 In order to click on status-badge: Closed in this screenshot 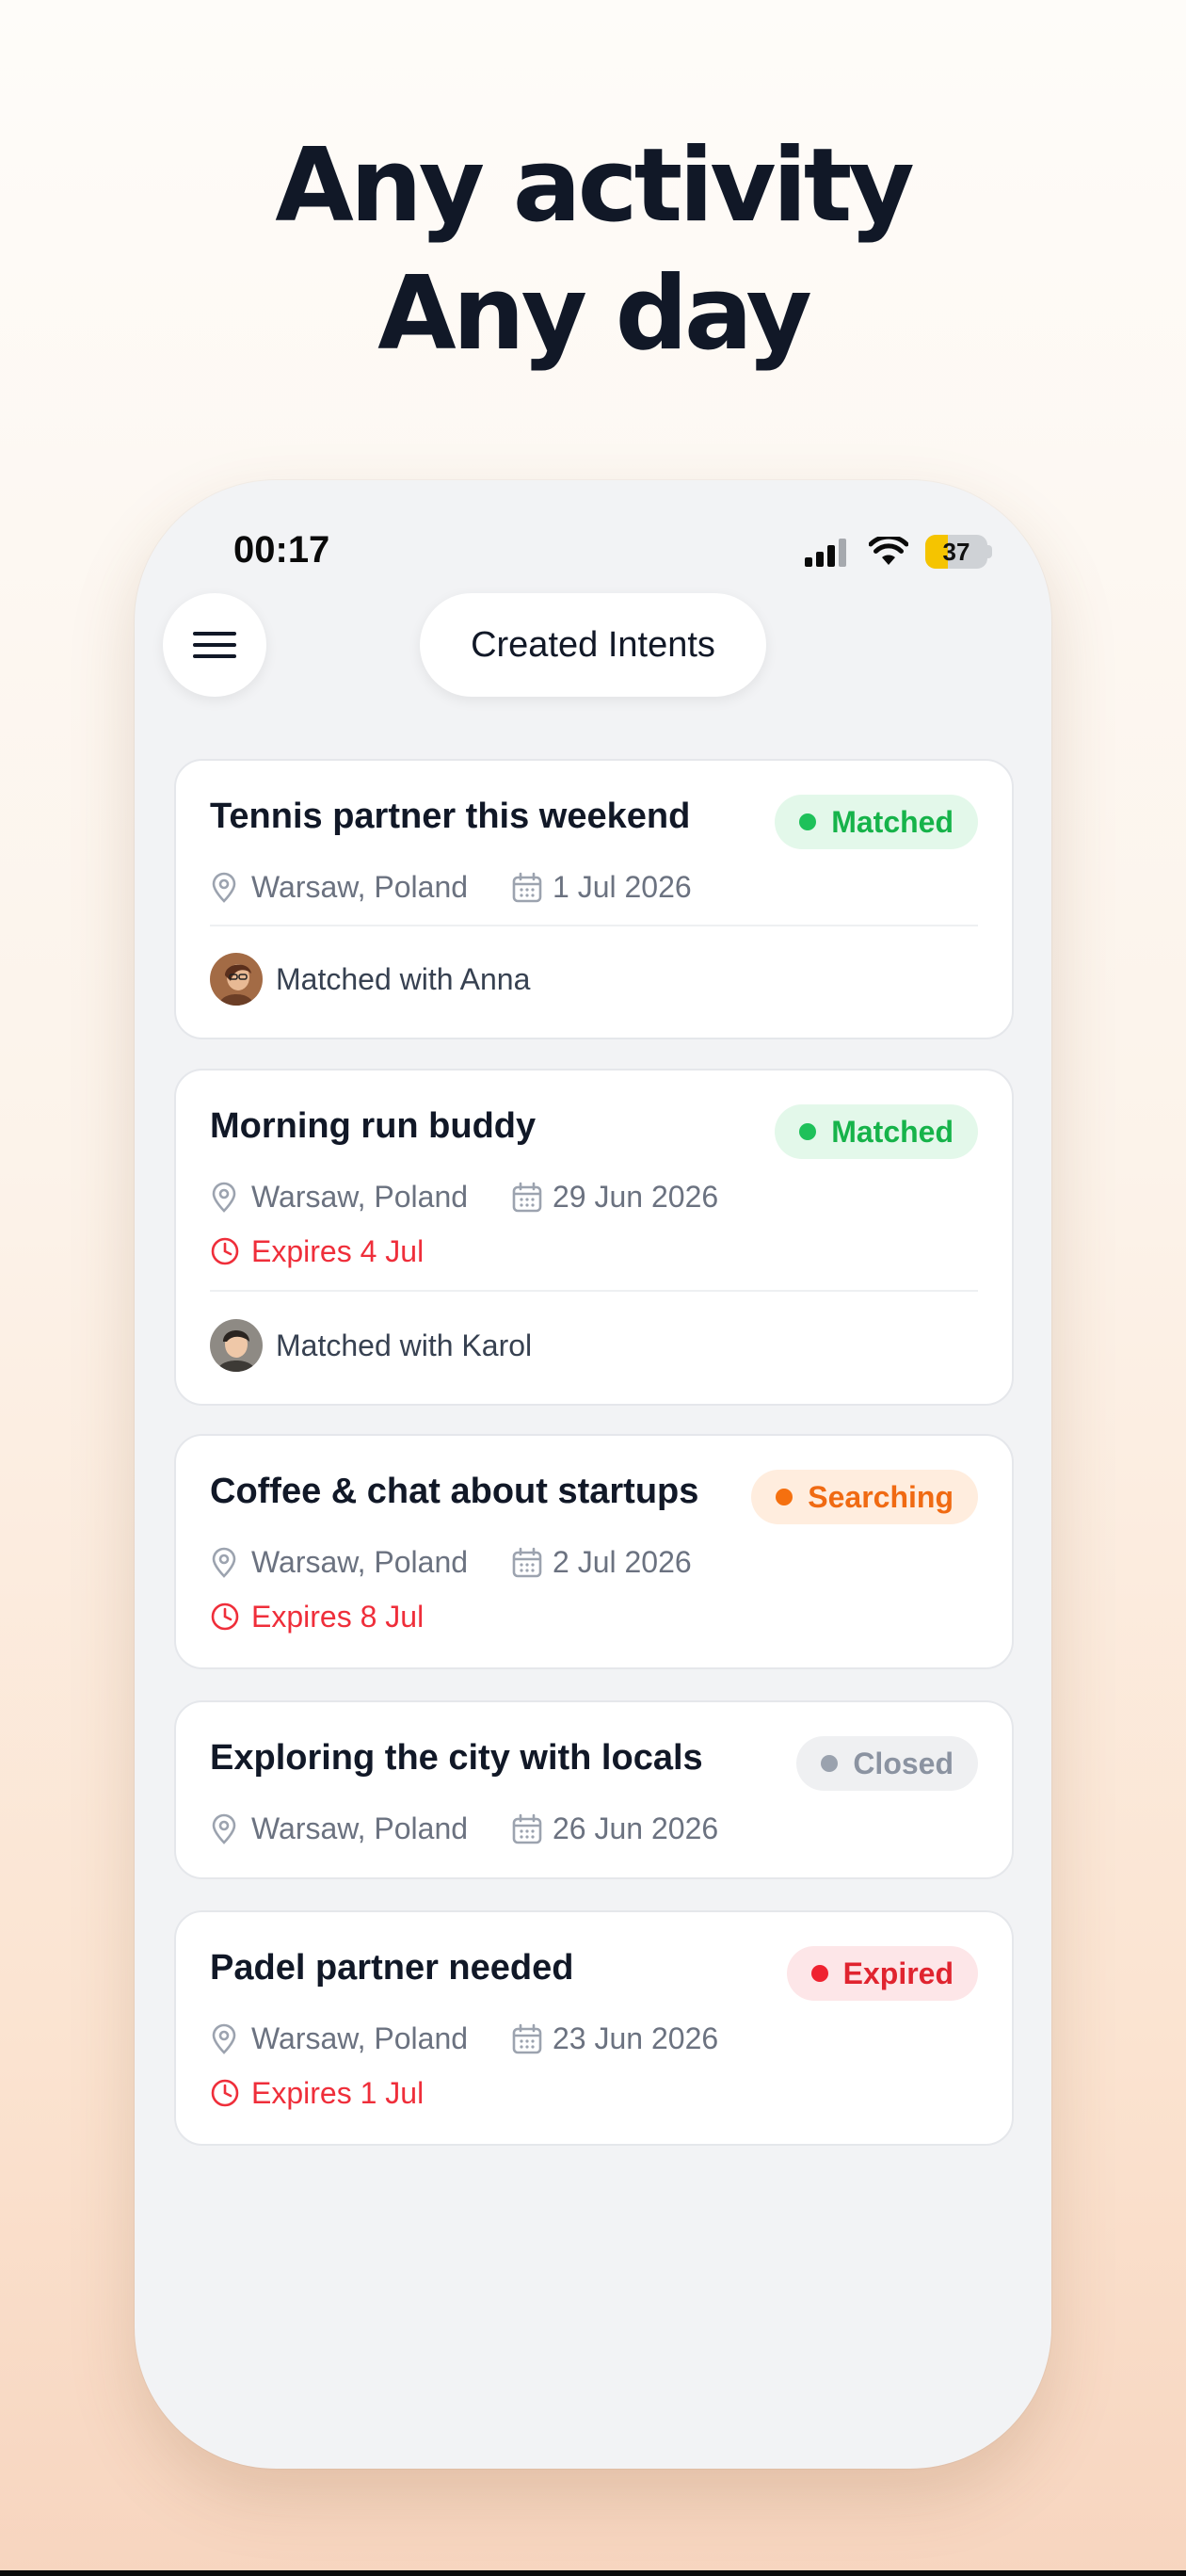, I will do `click(887, 1763)`.